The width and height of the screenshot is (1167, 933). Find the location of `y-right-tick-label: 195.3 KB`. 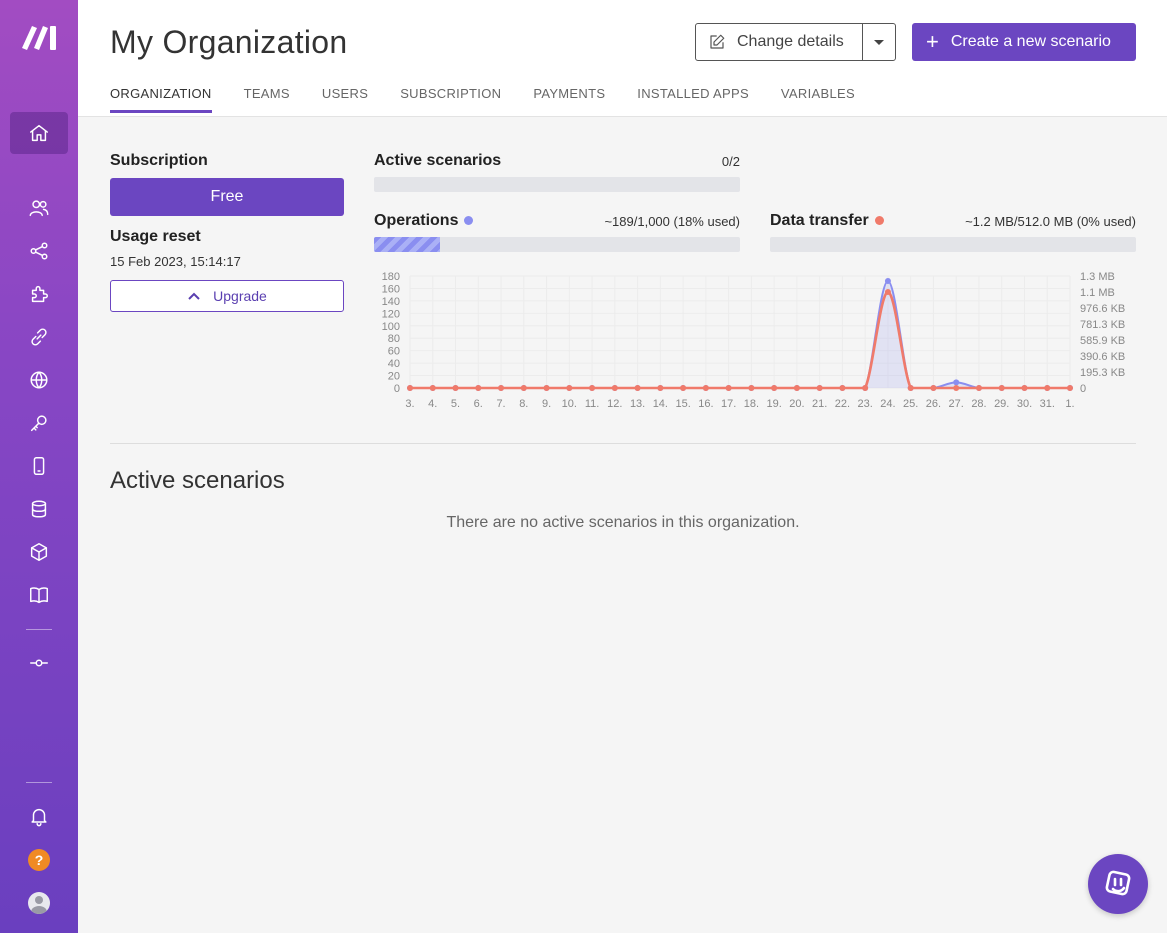

y-right-tick-label: 195.3 KB is located at coordinates (1102, 373).